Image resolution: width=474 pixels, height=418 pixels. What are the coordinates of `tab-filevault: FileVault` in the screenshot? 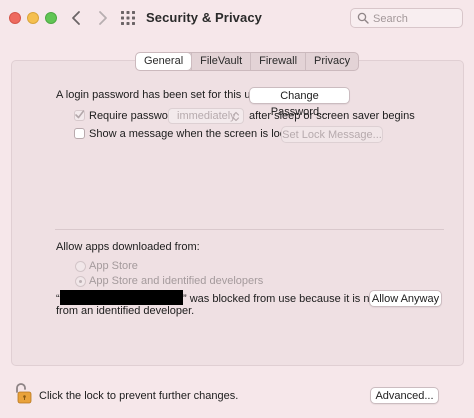 It's located at (220, 61).